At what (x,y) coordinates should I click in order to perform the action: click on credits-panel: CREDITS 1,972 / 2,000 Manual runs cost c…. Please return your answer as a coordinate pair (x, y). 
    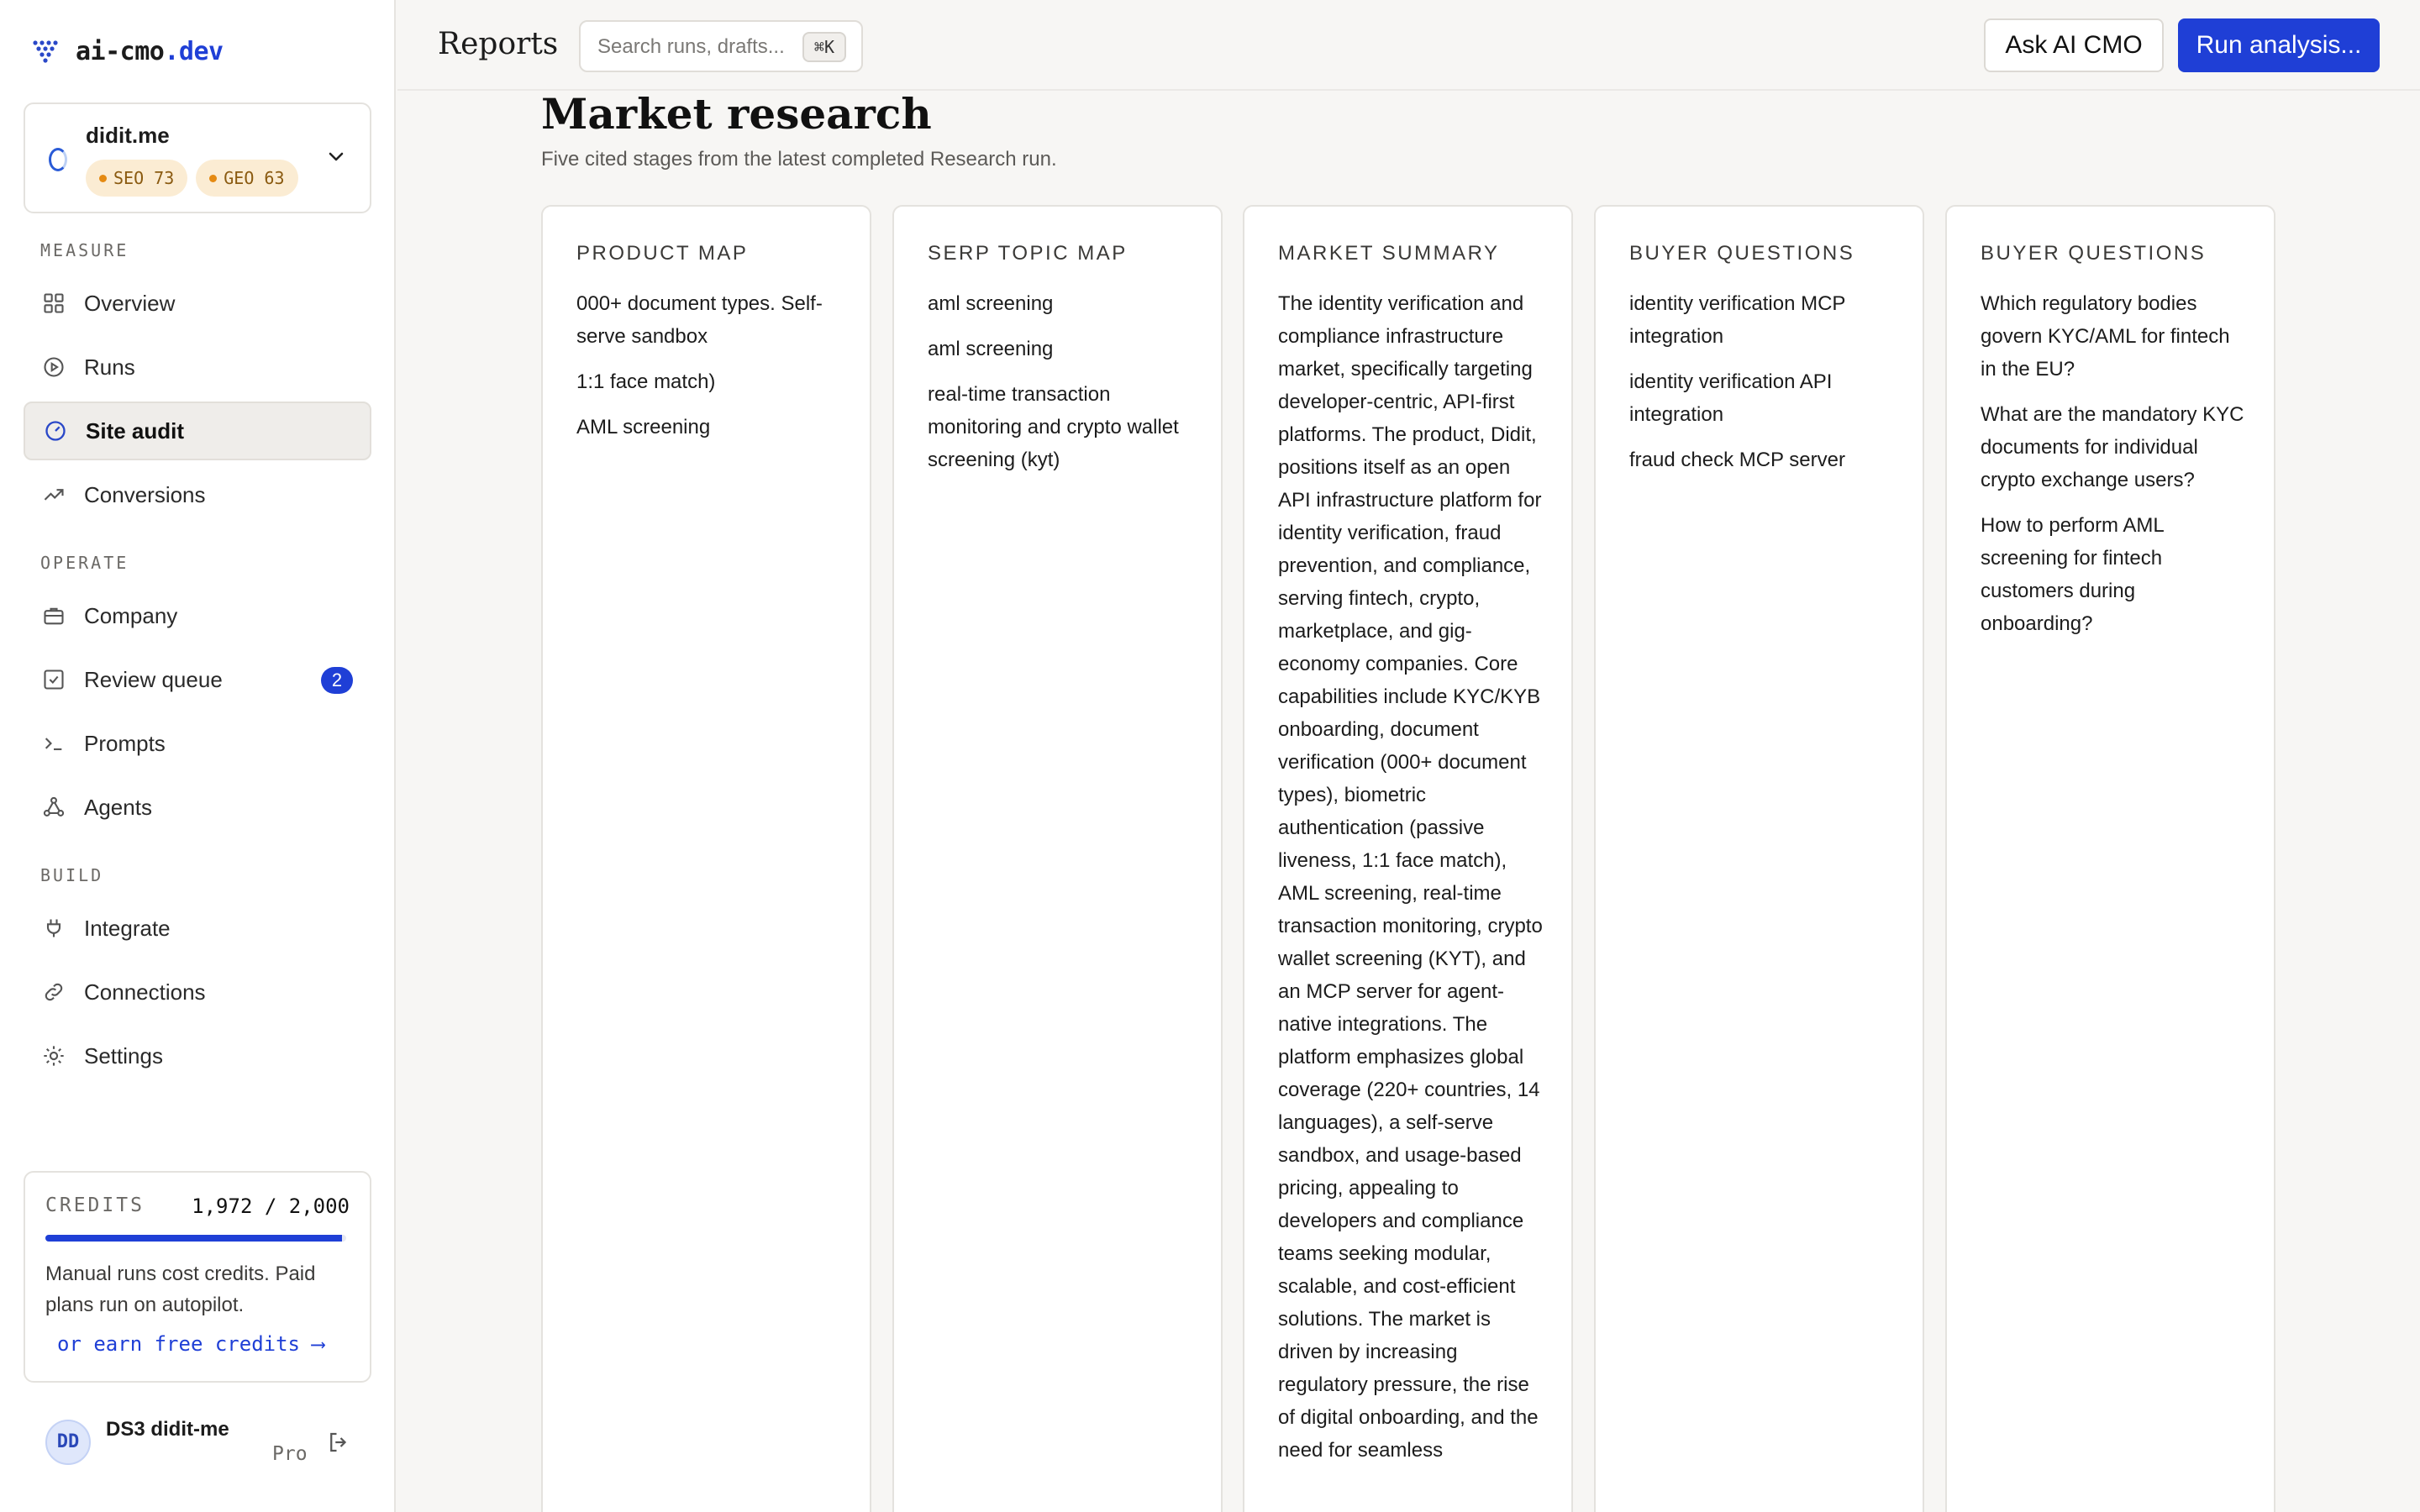
    Looking at the image, I should click on (197, 1277).